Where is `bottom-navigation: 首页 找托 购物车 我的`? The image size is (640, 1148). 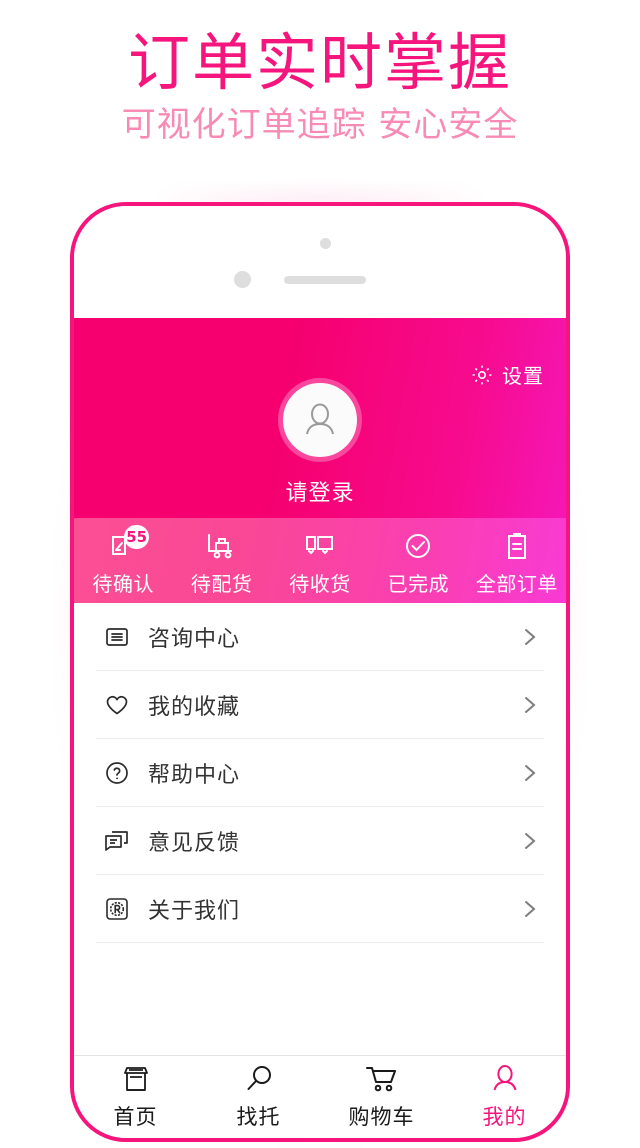 bottom-navigation: 首页 找托 购物车 我的 is located at coordinates (320, 1096).